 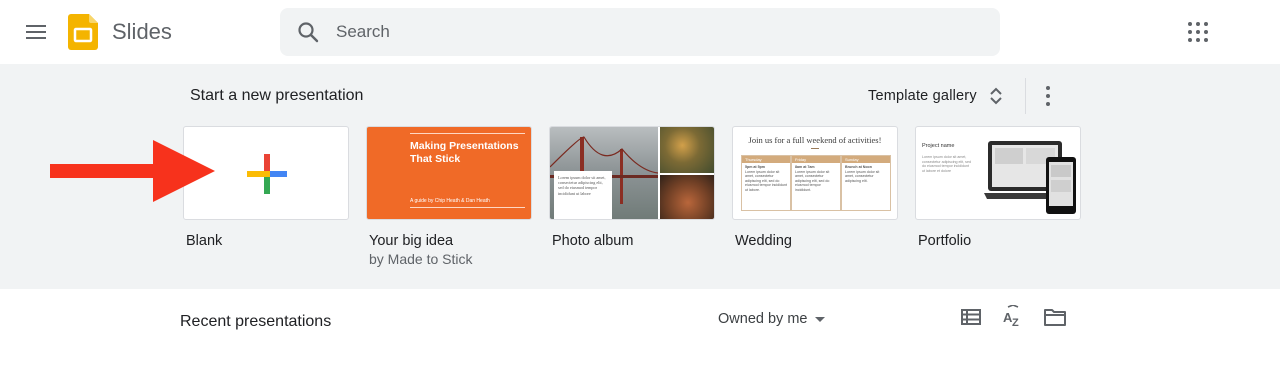 What do you see at coordinates (1055, 317) in the screenshot?
I see `folder-icon` at bounding box center [1055, 317].